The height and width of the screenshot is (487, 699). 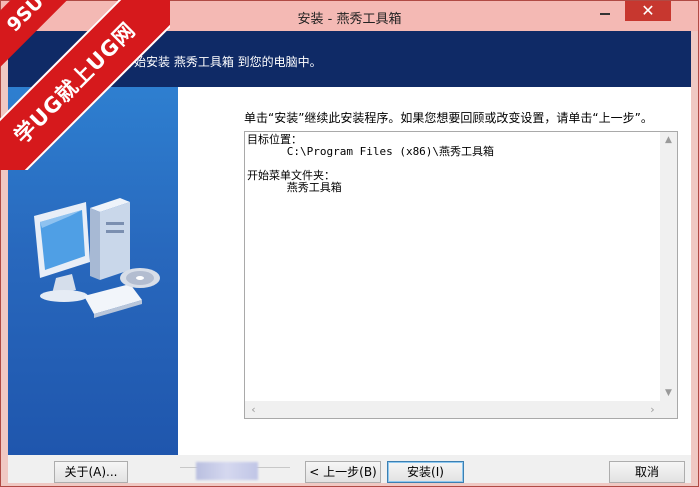 What do you see at coordinates (448, 118) in the screenshot?
I see `instruction-text: 单击“安装”继续此安装程序。如果您想要回顾或改变设置，请单击“上一步”。` at bounding box center [448, 118].